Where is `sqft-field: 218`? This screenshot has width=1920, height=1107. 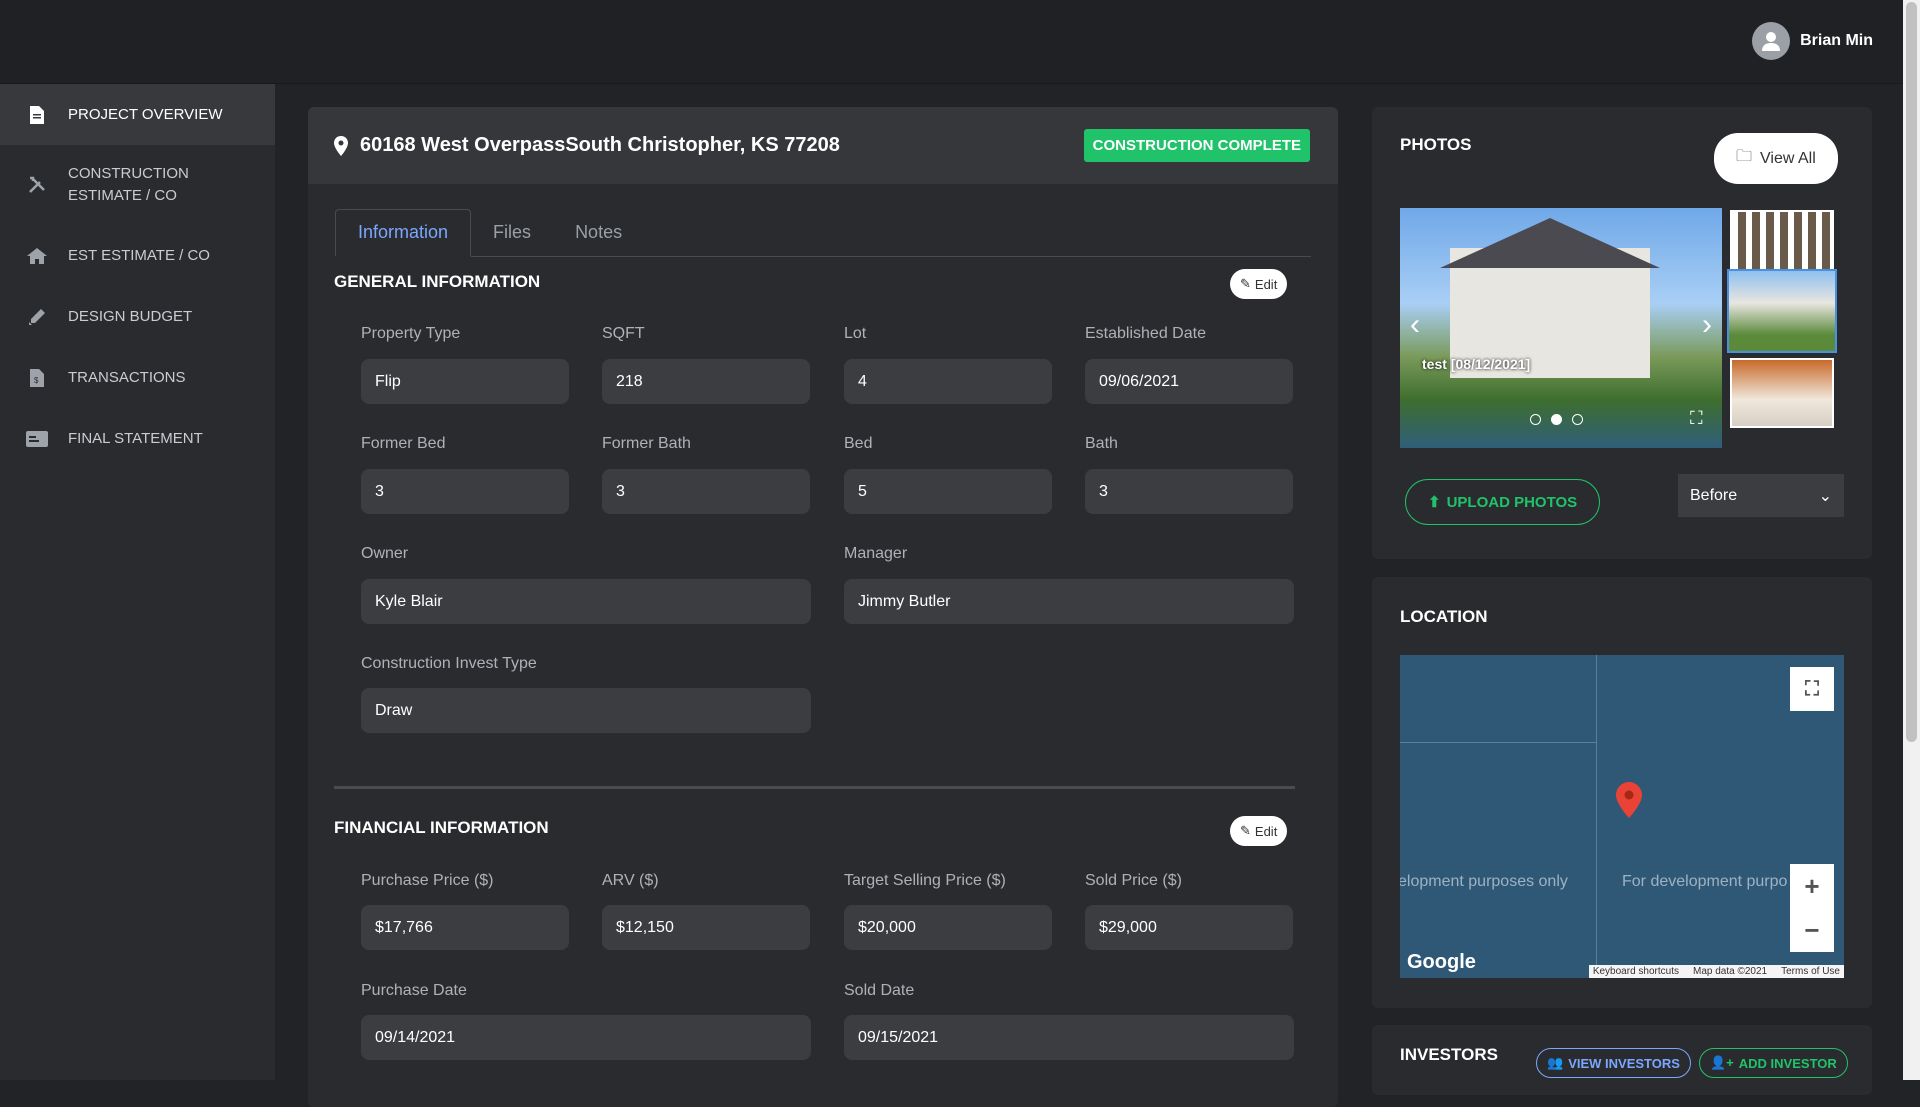
sqft-field: 218 is located at coordinates (706, 381).